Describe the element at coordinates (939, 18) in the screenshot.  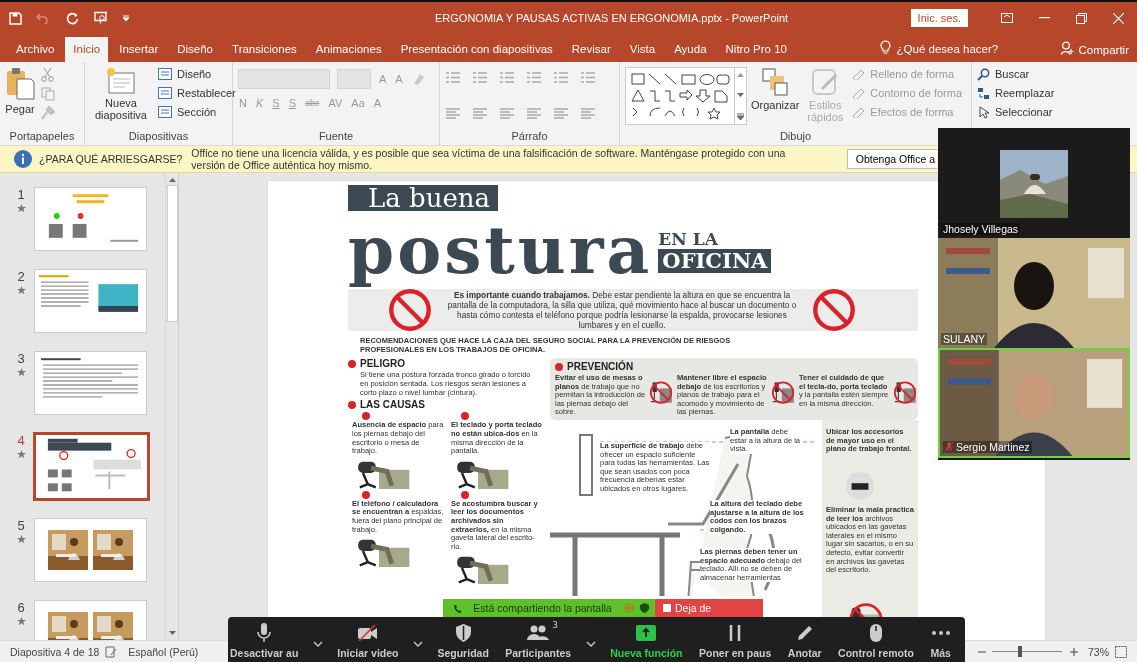
I see `sign-in-button: Inic. ses.` at that location.